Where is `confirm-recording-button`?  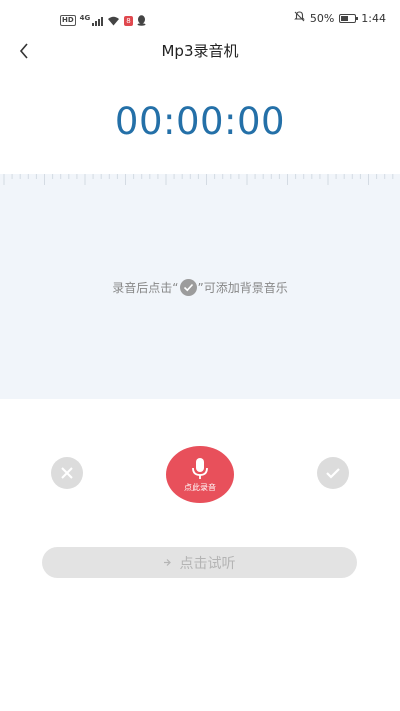 confirm-recording-button is located at coordinates (333, 473).